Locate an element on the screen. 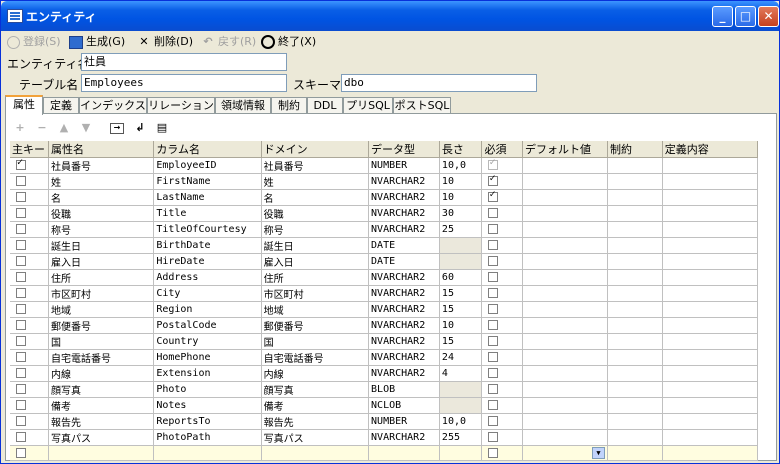  remove-row-icon: − is located at coordinates (42, 128).